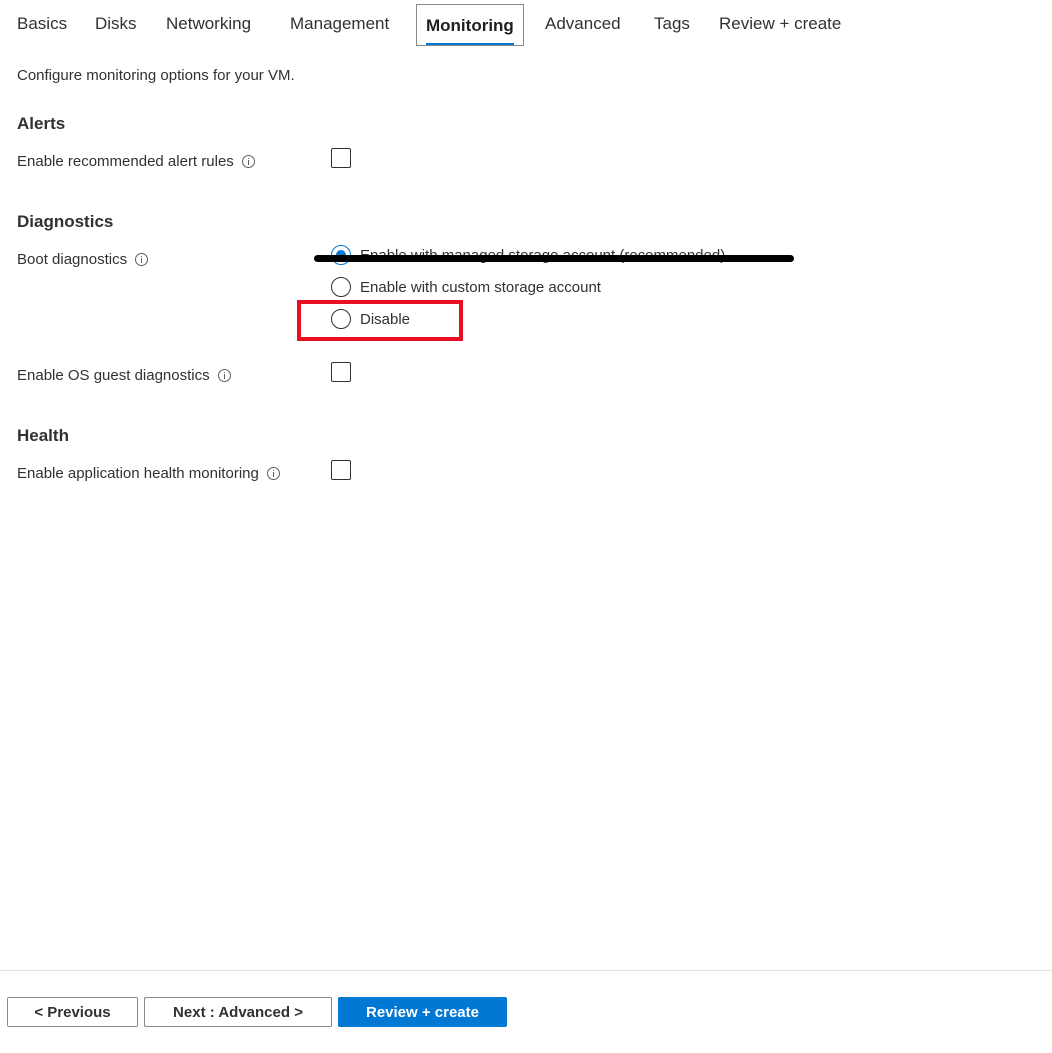 This screenshot has height=1053, width=1052. What do you see at coordinates (780, 24) in the screenshot?
I see `tab-review-create: Review + create` at bounding box center [780, 24].